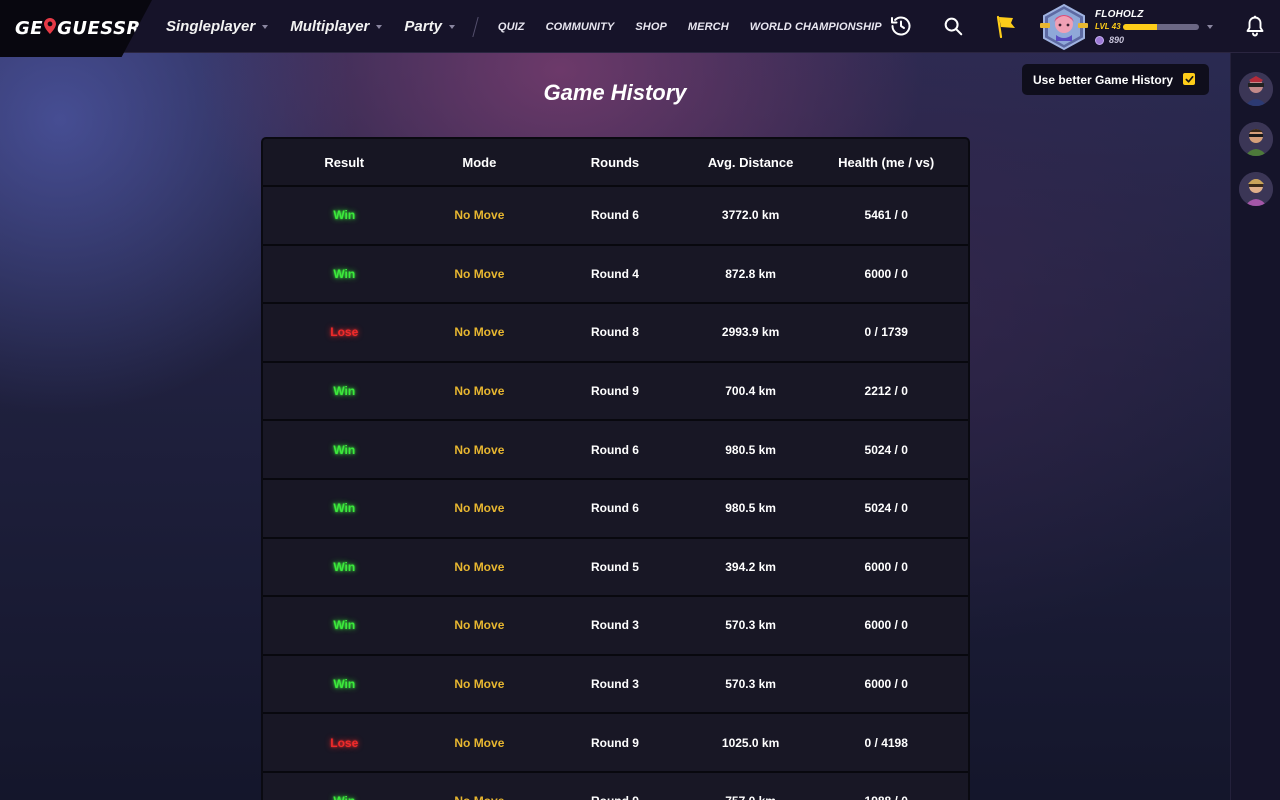  I want to click on table-row: Win No Move Round 5 394.2 km 6000 / 0, so click(615, 568).